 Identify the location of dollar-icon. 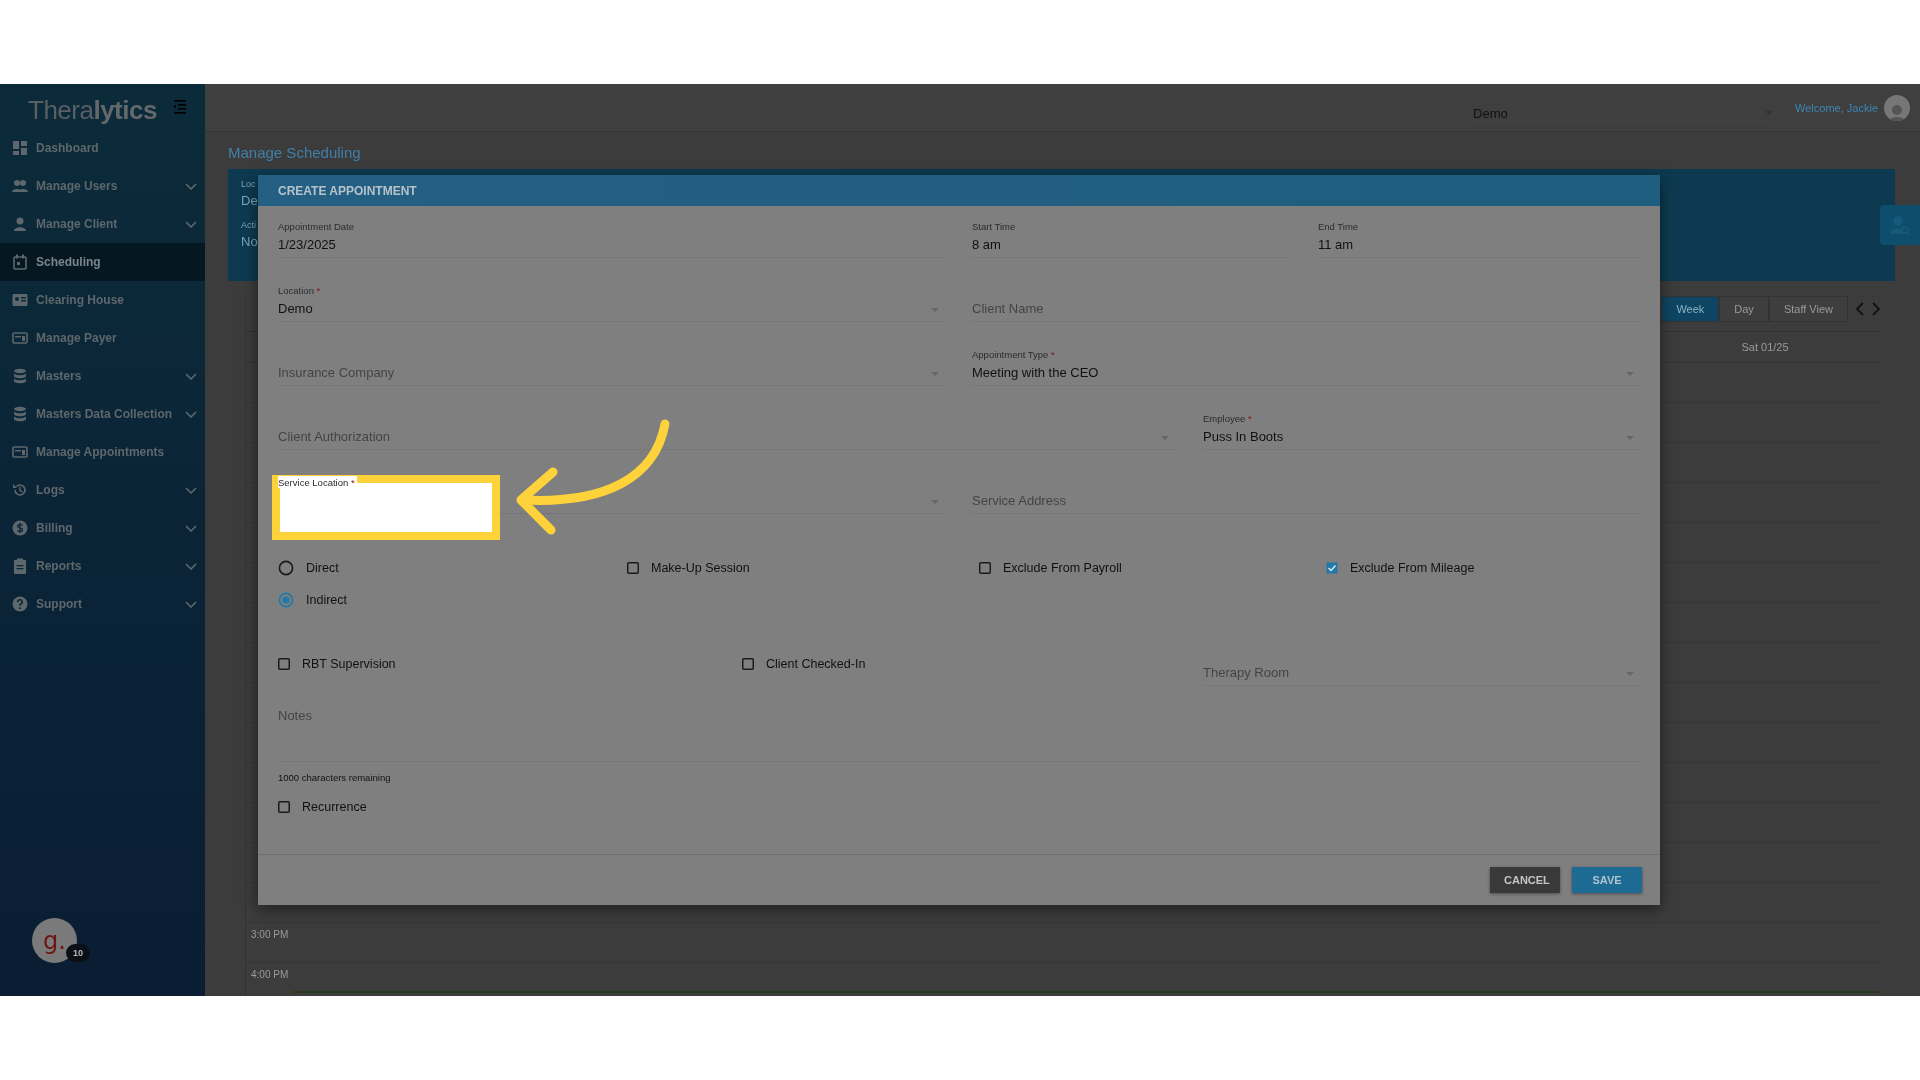
(20, 528).